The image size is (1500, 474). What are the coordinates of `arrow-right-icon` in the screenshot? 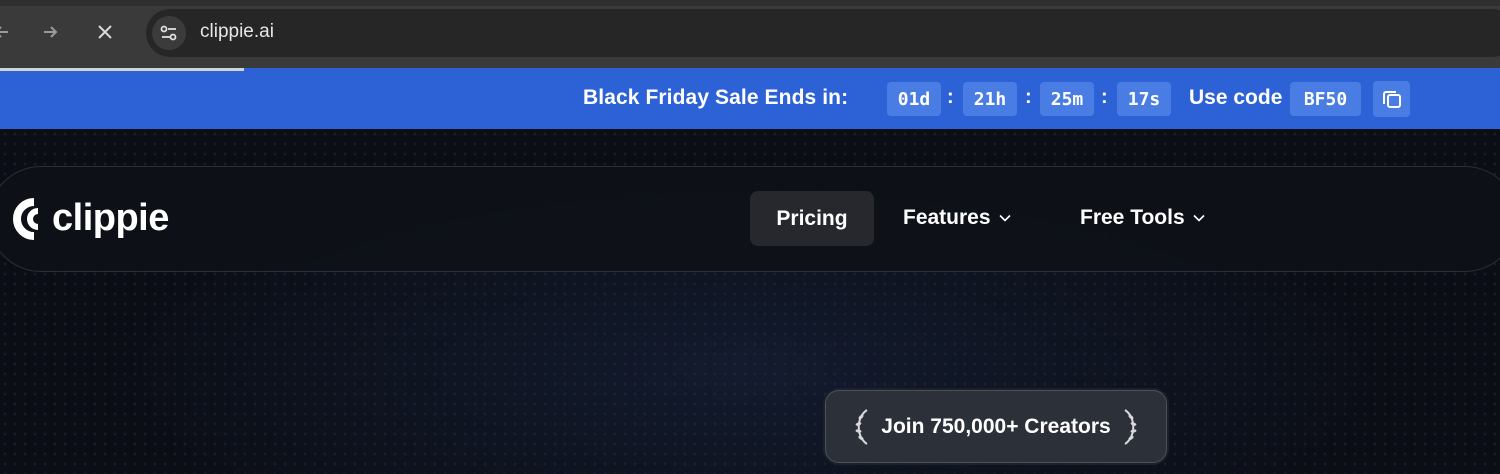 It's located at (51, 32).